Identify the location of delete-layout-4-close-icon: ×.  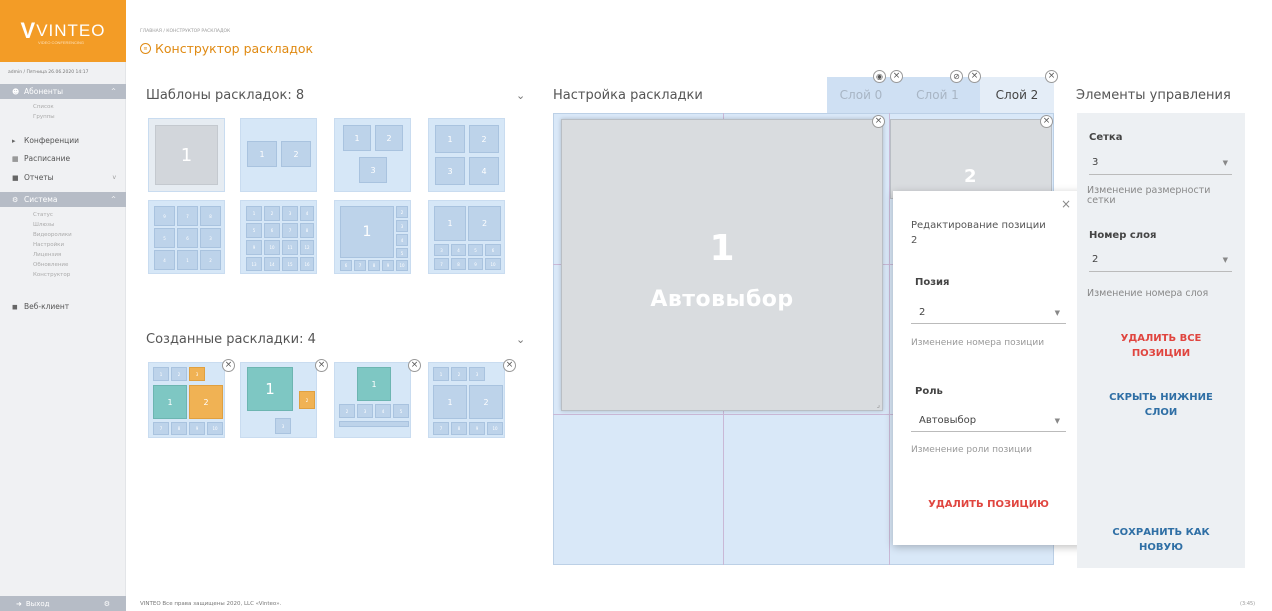
(509, 365).